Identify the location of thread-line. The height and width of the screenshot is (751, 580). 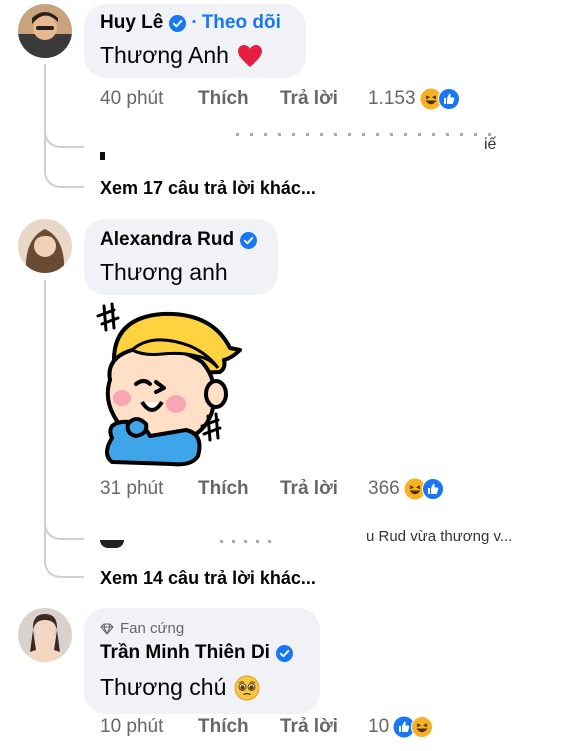
(45, 114).